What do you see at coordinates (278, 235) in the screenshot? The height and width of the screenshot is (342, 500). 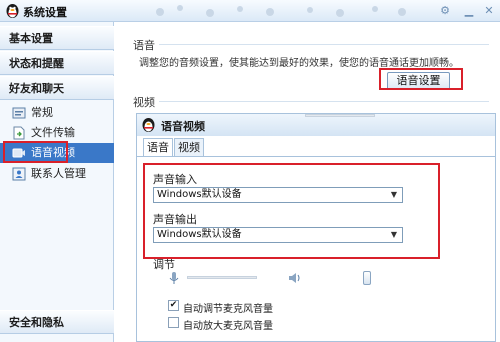 I see `sound-output-select: Windows默认设备 ▼` at bounding box center [278, 235].